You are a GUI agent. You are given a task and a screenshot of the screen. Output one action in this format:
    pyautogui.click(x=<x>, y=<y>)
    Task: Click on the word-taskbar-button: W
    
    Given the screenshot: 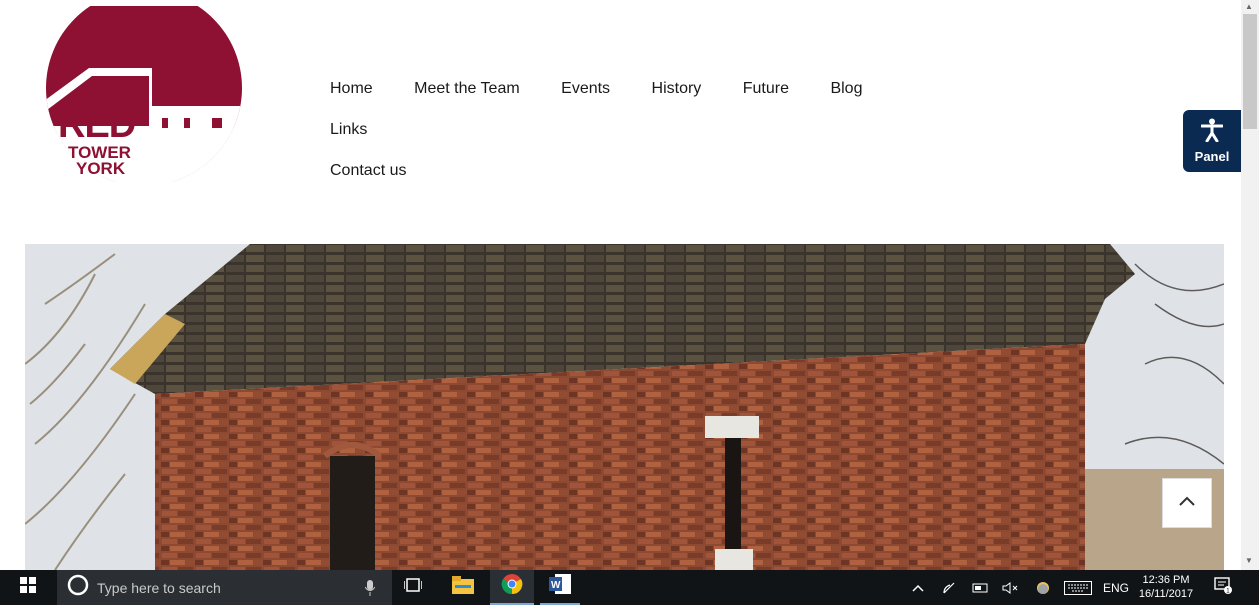 What is the action you would take?
    pyautogui.click(x=560, y=587)
    